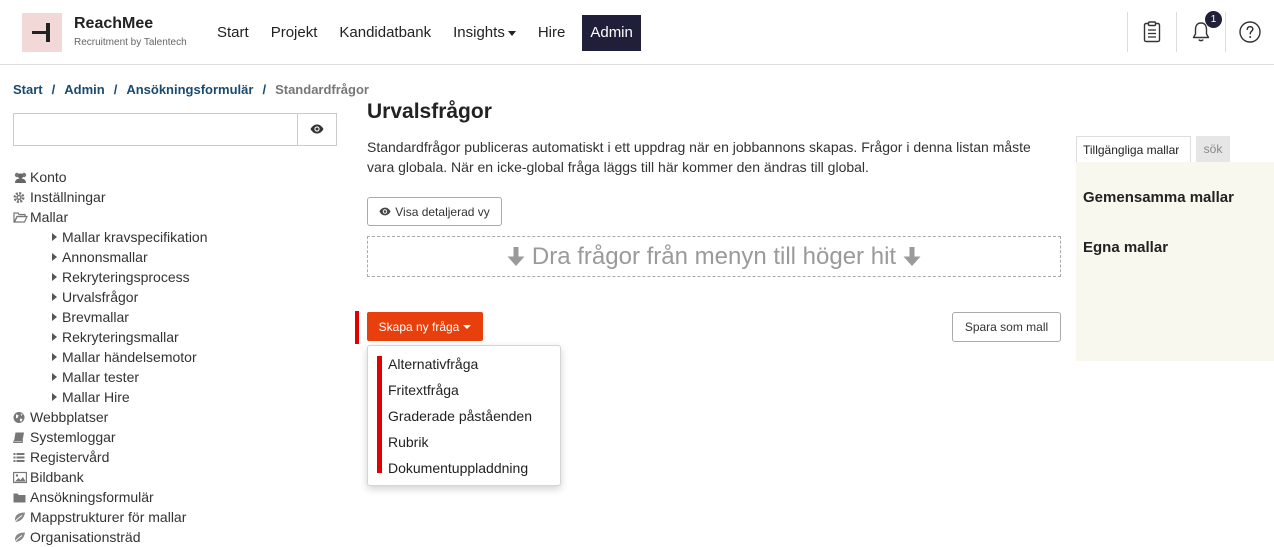  I want to click on nav-admin: Admin, so click(611, 33).